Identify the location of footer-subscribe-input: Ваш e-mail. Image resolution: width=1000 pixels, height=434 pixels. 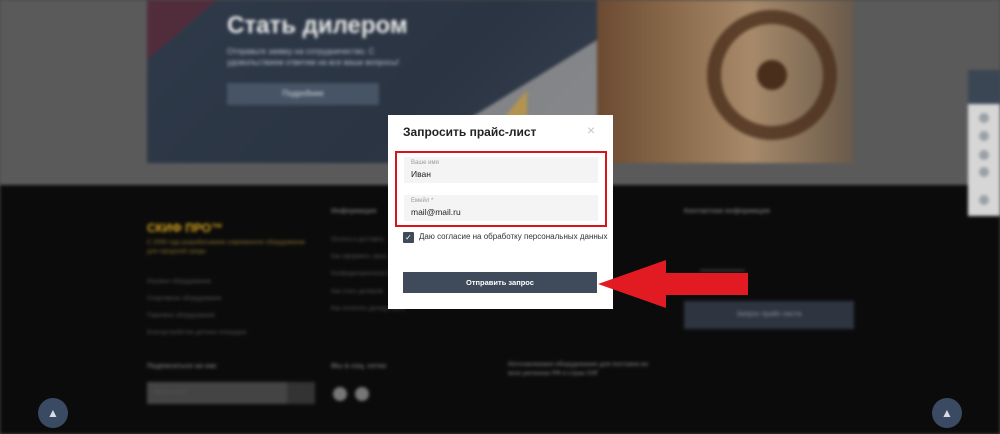
(217, 393).